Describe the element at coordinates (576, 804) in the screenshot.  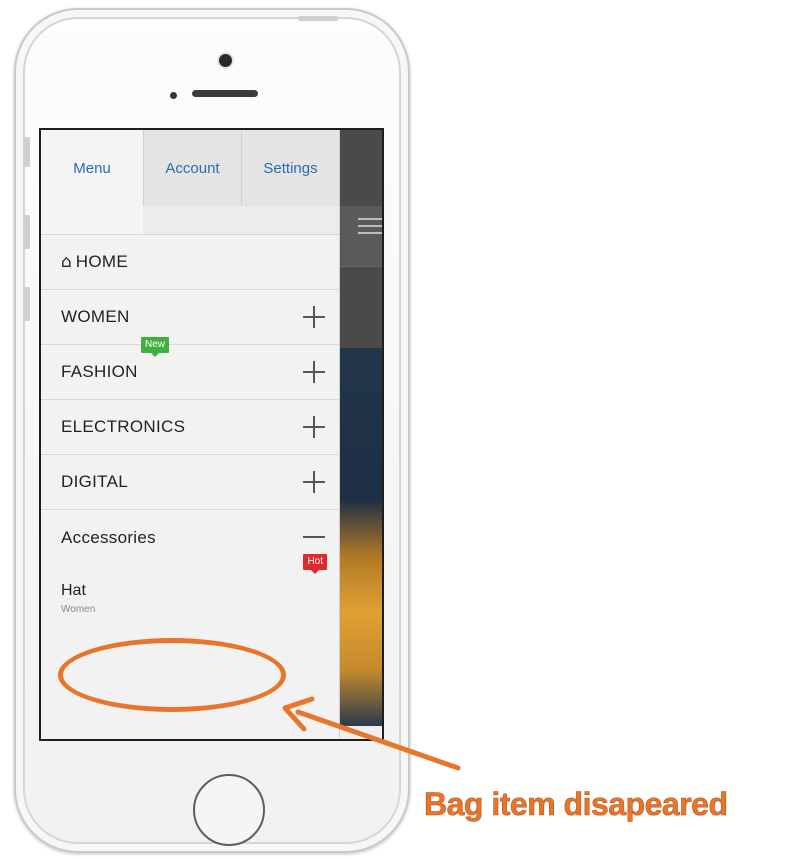
I see `callout-caption: Bag item disapeared` at that location.